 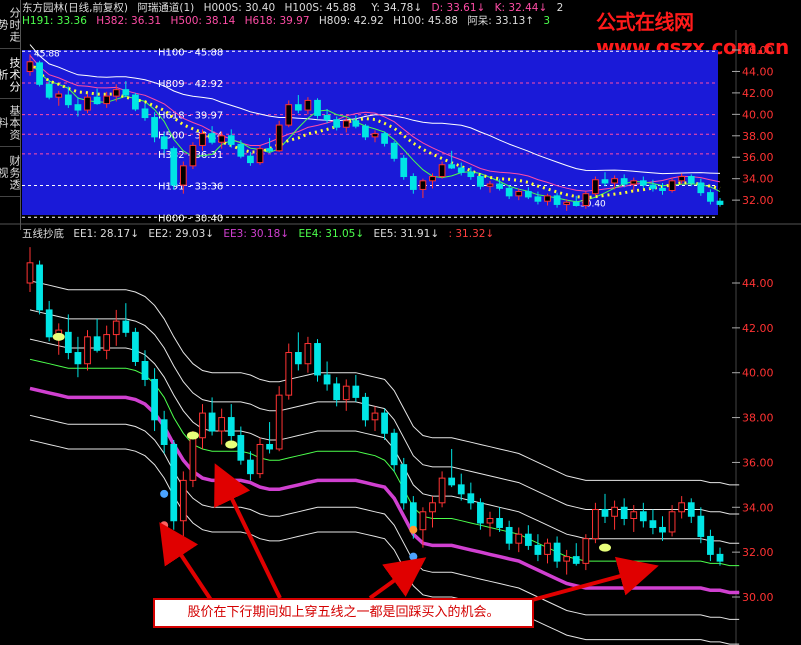 I want to click on bottom-tick-label: 36.00, so click(x=758, y=462).